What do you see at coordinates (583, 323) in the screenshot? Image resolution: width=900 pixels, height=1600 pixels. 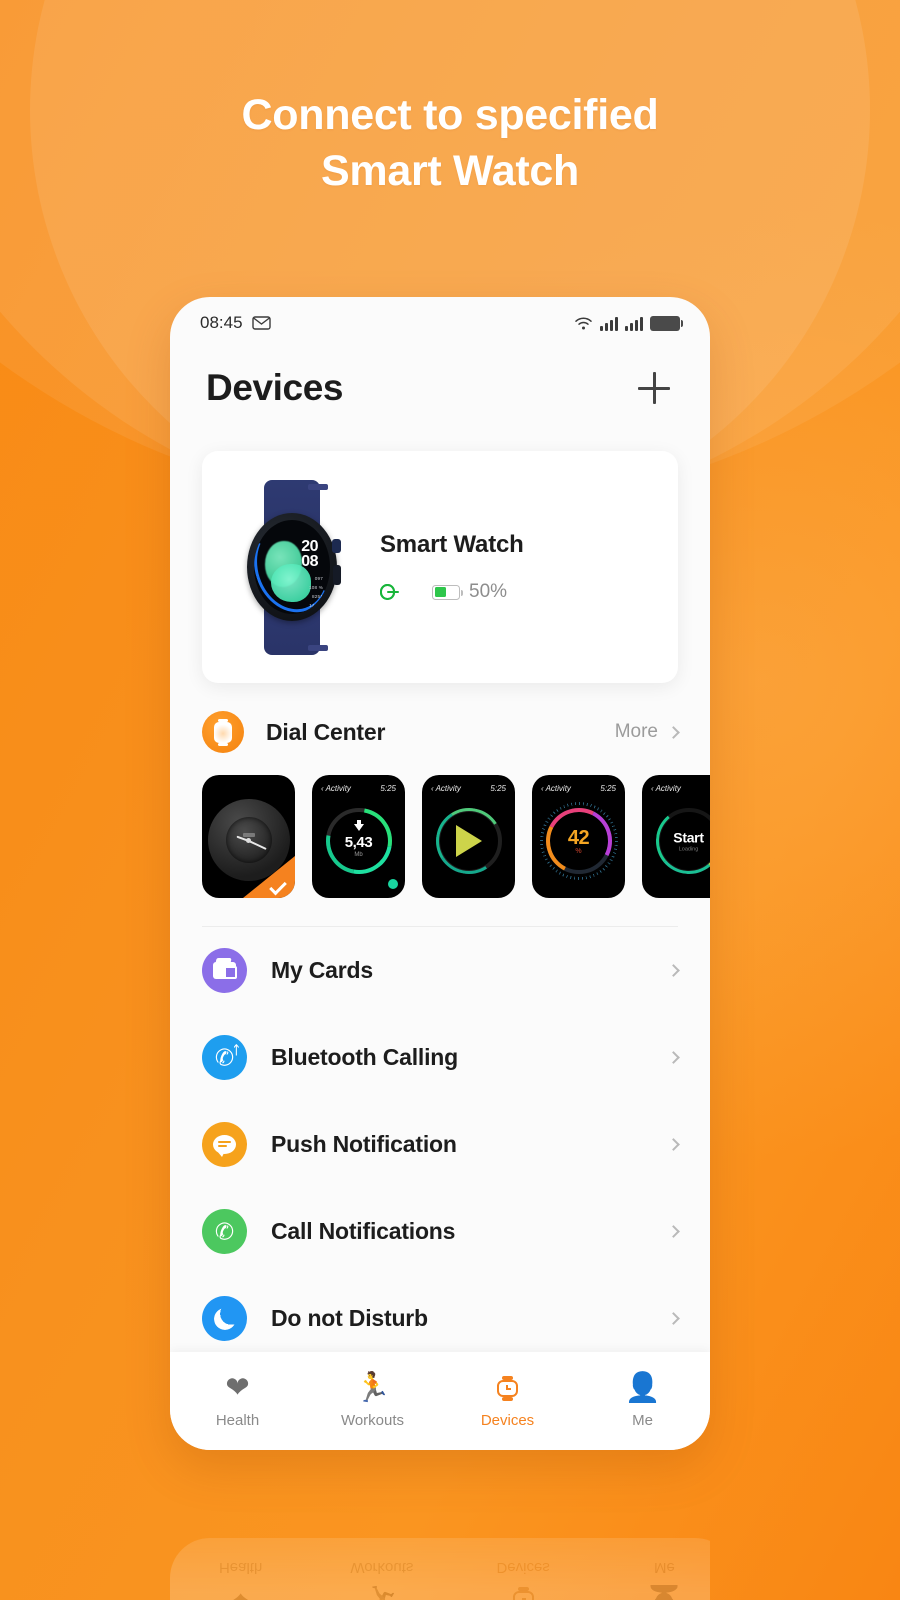 I see `wifi-icon` at bounding box center [583, 323].